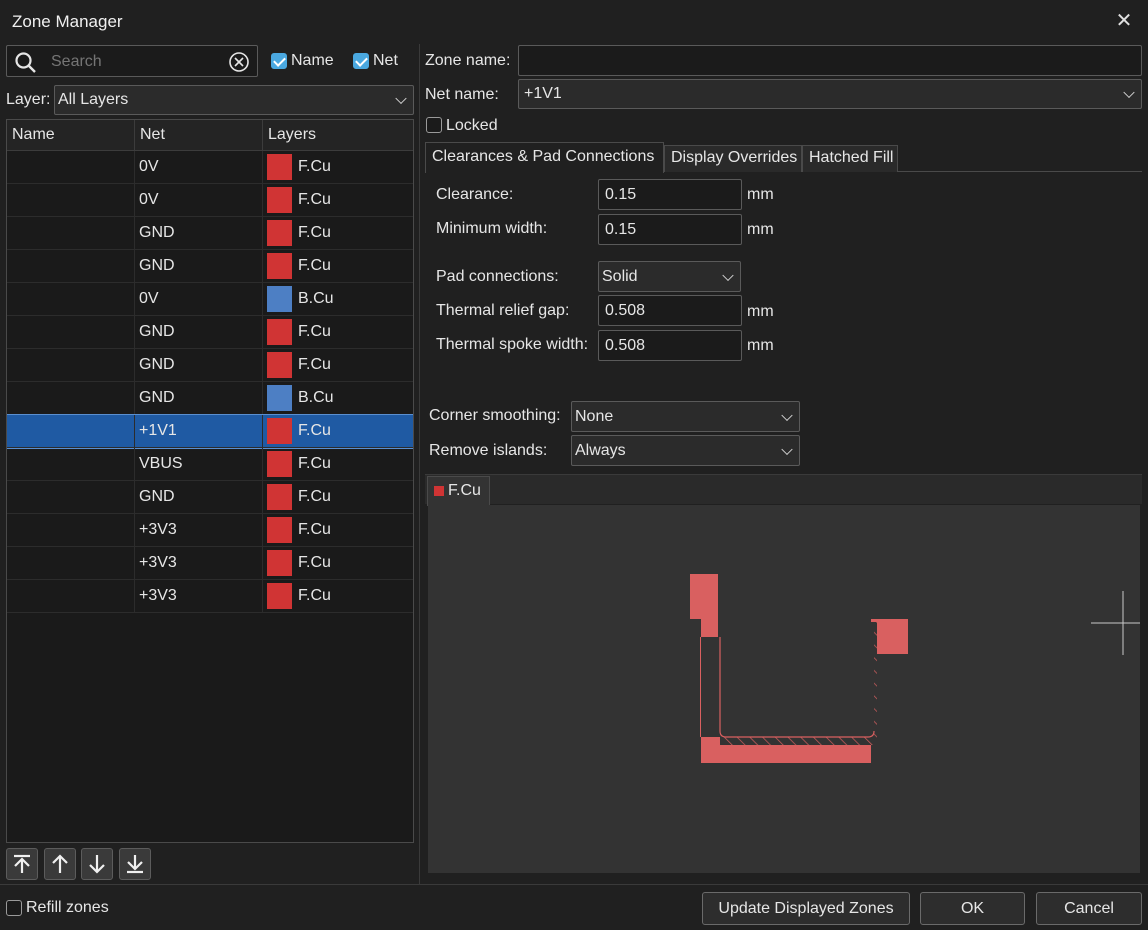 This screenshot has height=930, width=1148. I want to click on move-up-button, so click(60, 864).